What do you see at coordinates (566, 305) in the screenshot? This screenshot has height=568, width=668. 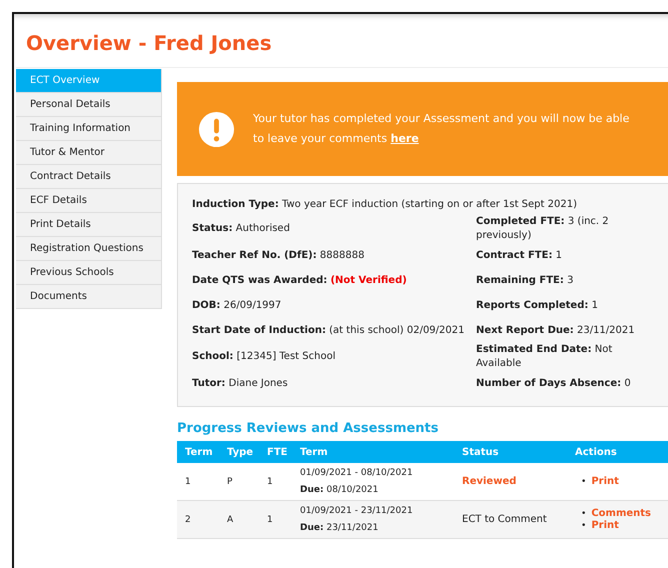 I see `detail-field: Reports Completed: 1` at bounding box center [566, 305].